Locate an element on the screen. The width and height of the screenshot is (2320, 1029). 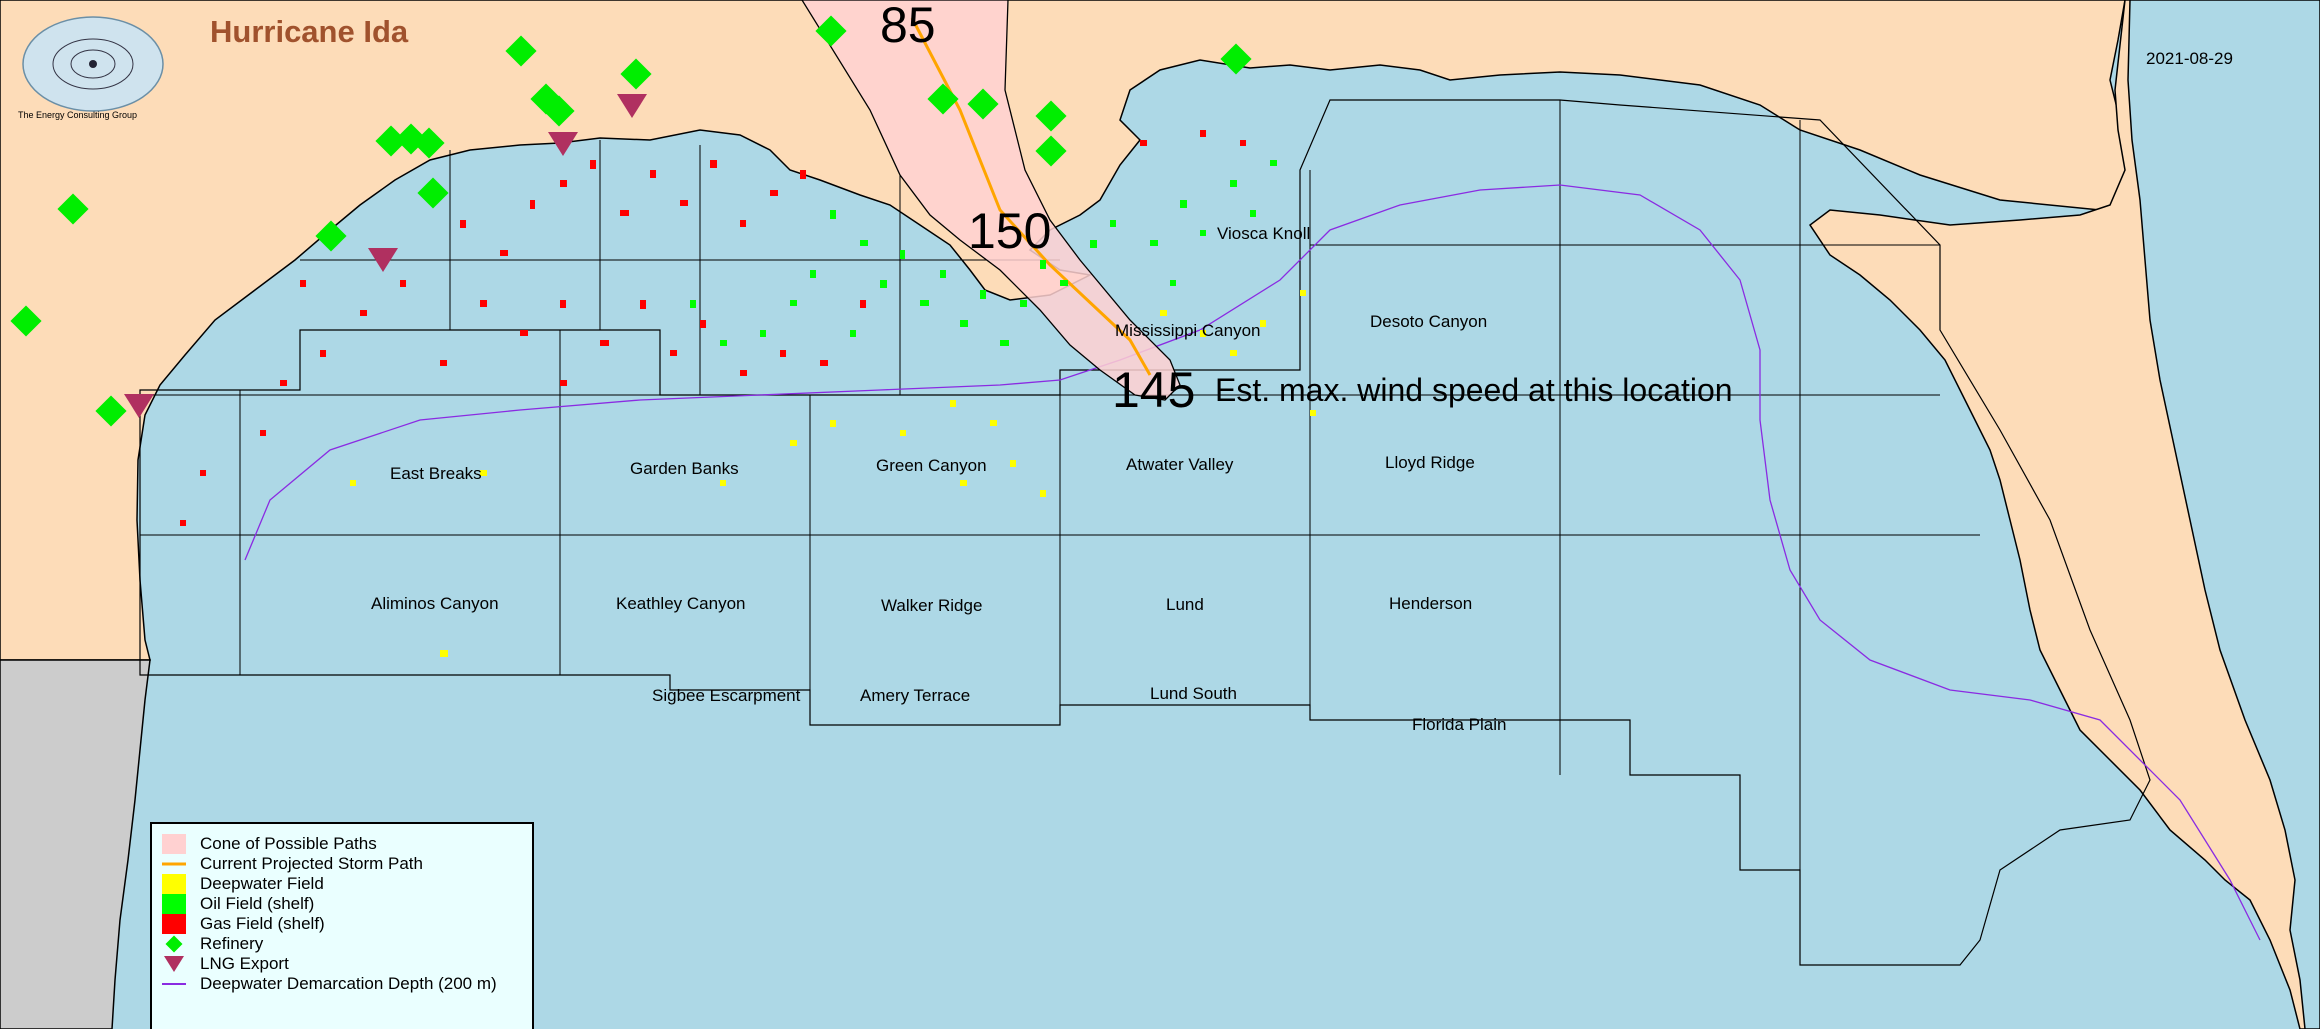
wind-speed-north: 85 is located at coordinates (908, 26).